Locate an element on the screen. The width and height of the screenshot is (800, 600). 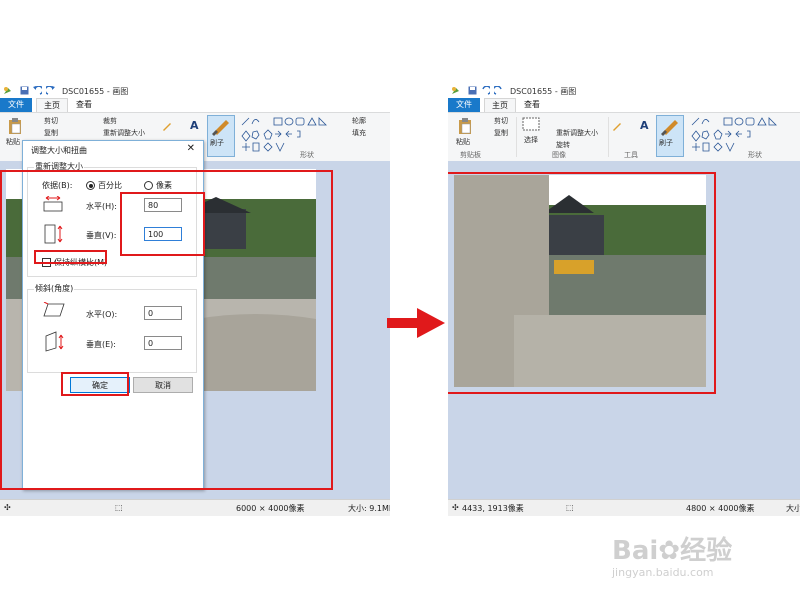
image-dimensions: 6000 × 4000像素 is located at coordinates (270, 508).